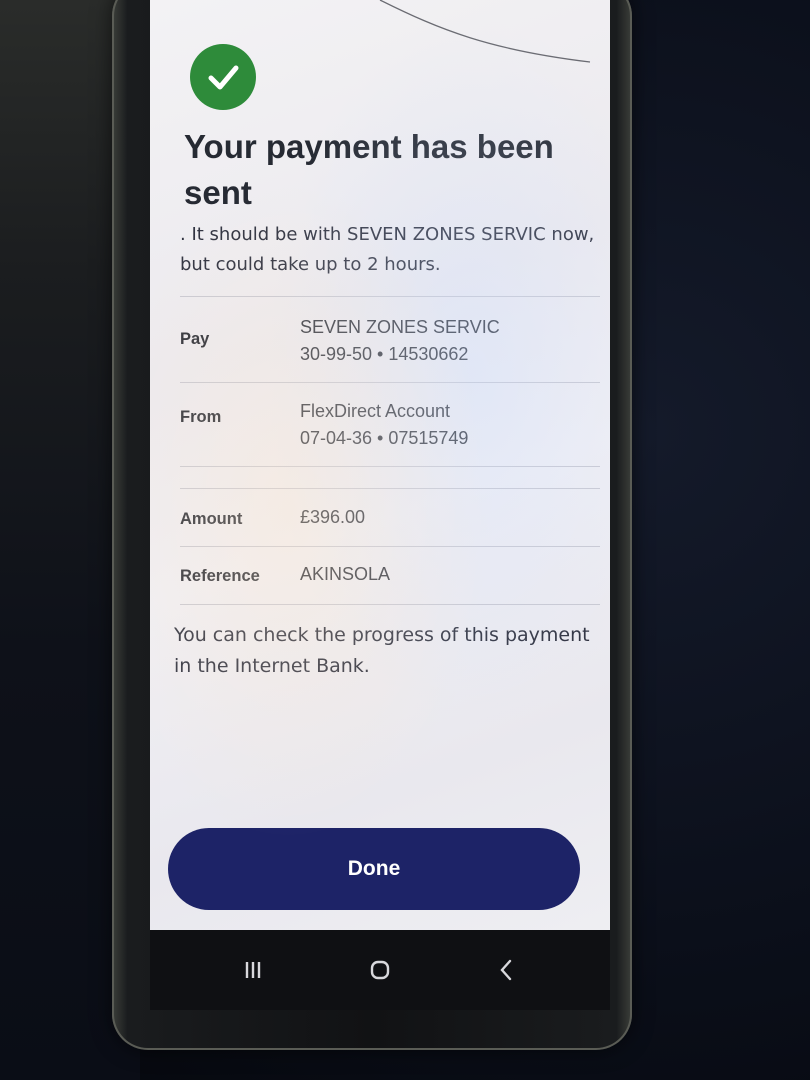 This screenshot has width=810, height=1080. What do you see at coordinates (384, 354) in the screenshot?
I see `pay-account: 30-99-50 • 14530662` at bounding box center [384, 354].